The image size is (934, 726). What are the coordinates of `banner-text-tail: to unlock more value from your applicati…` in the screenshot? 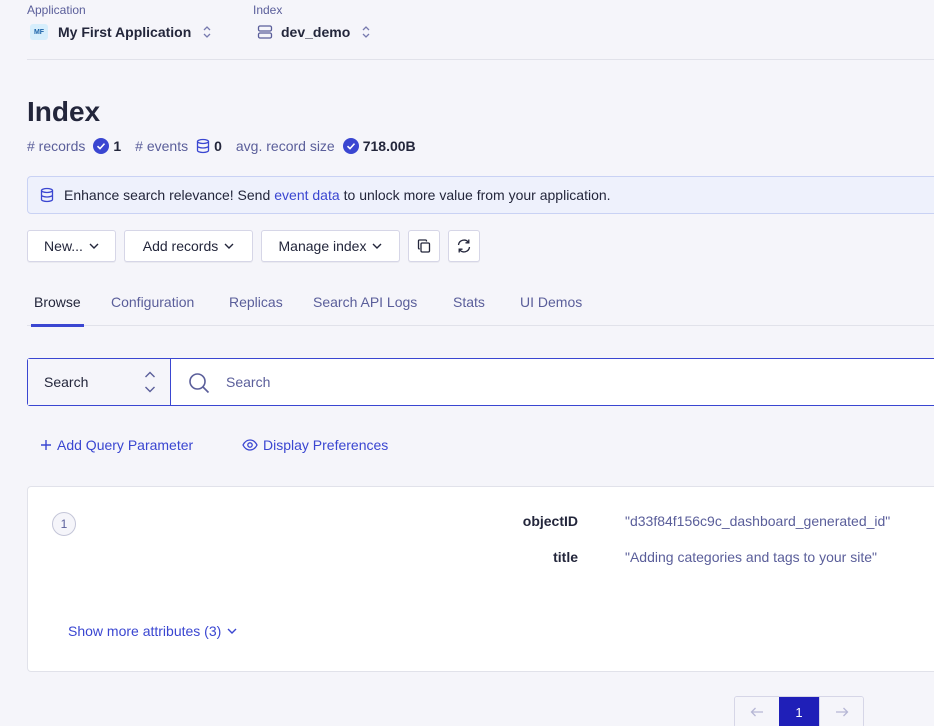 It's located at (477, 195).